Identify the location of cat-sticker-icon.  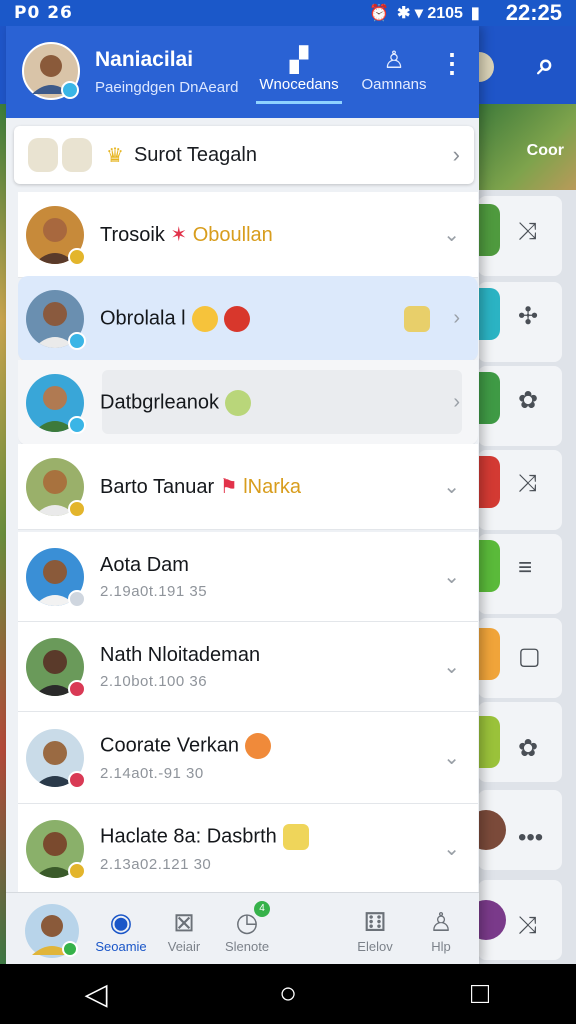
(417, 318).